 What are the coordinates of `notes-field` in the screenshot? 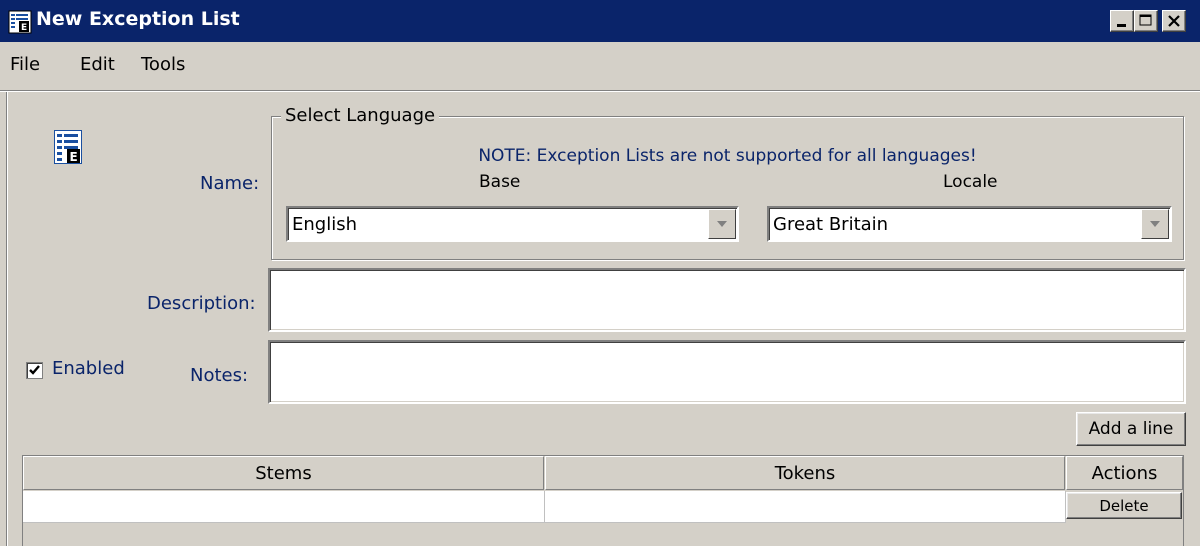 It's located at (727, 372).